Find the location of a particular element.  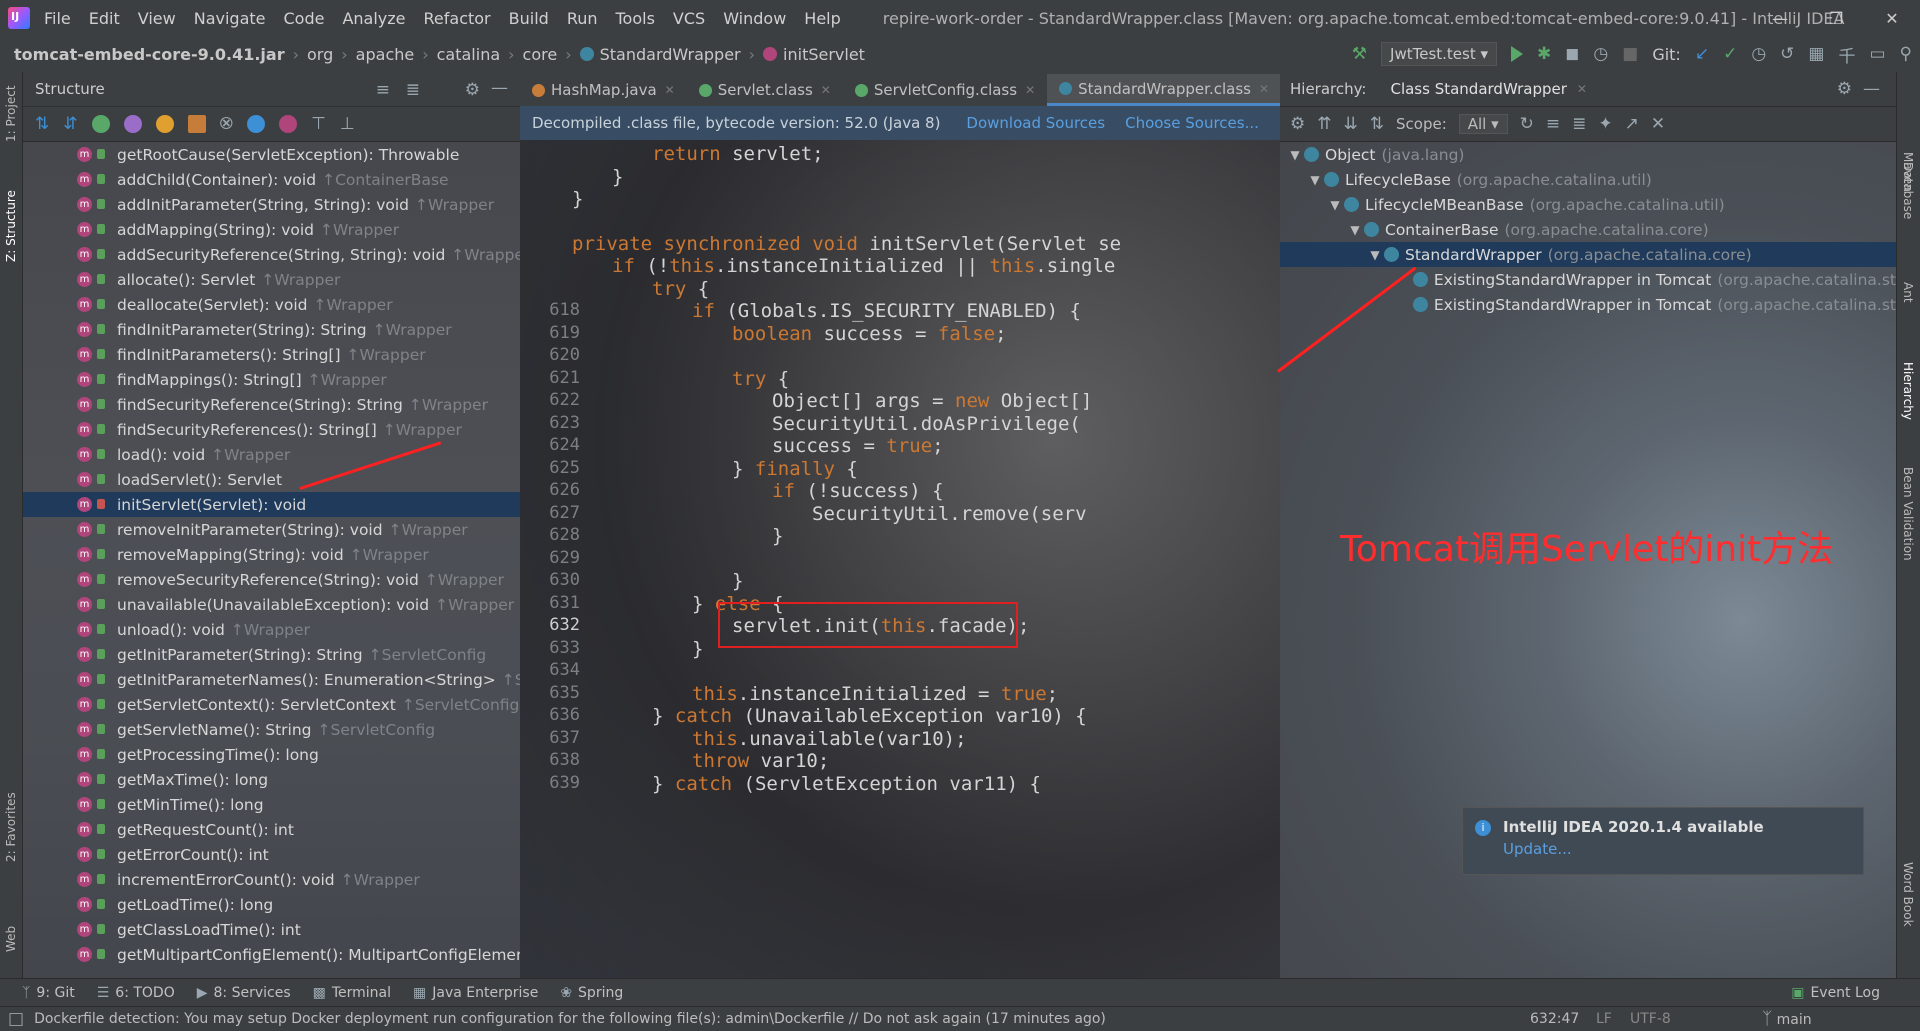

rollback-icon: ↺ is located at coordinates (1787, 54).